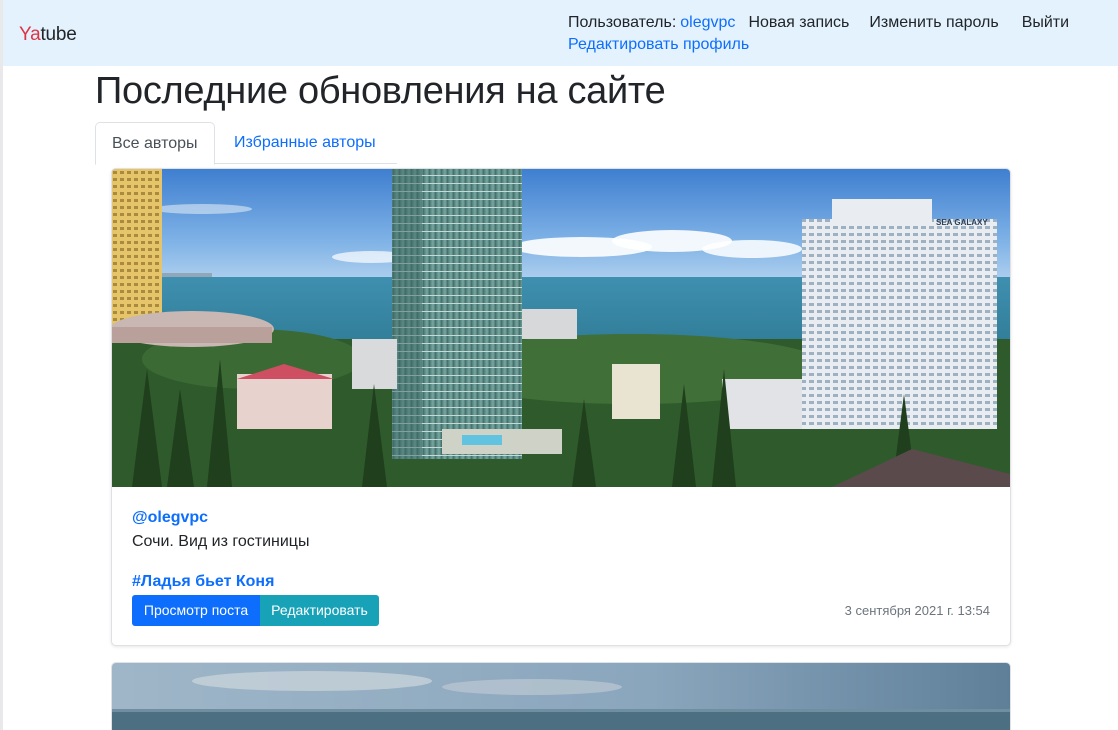  Describe the element at coordinates (1045, 23) in the screenshot. I see `logout-link: Выйти` at that location.